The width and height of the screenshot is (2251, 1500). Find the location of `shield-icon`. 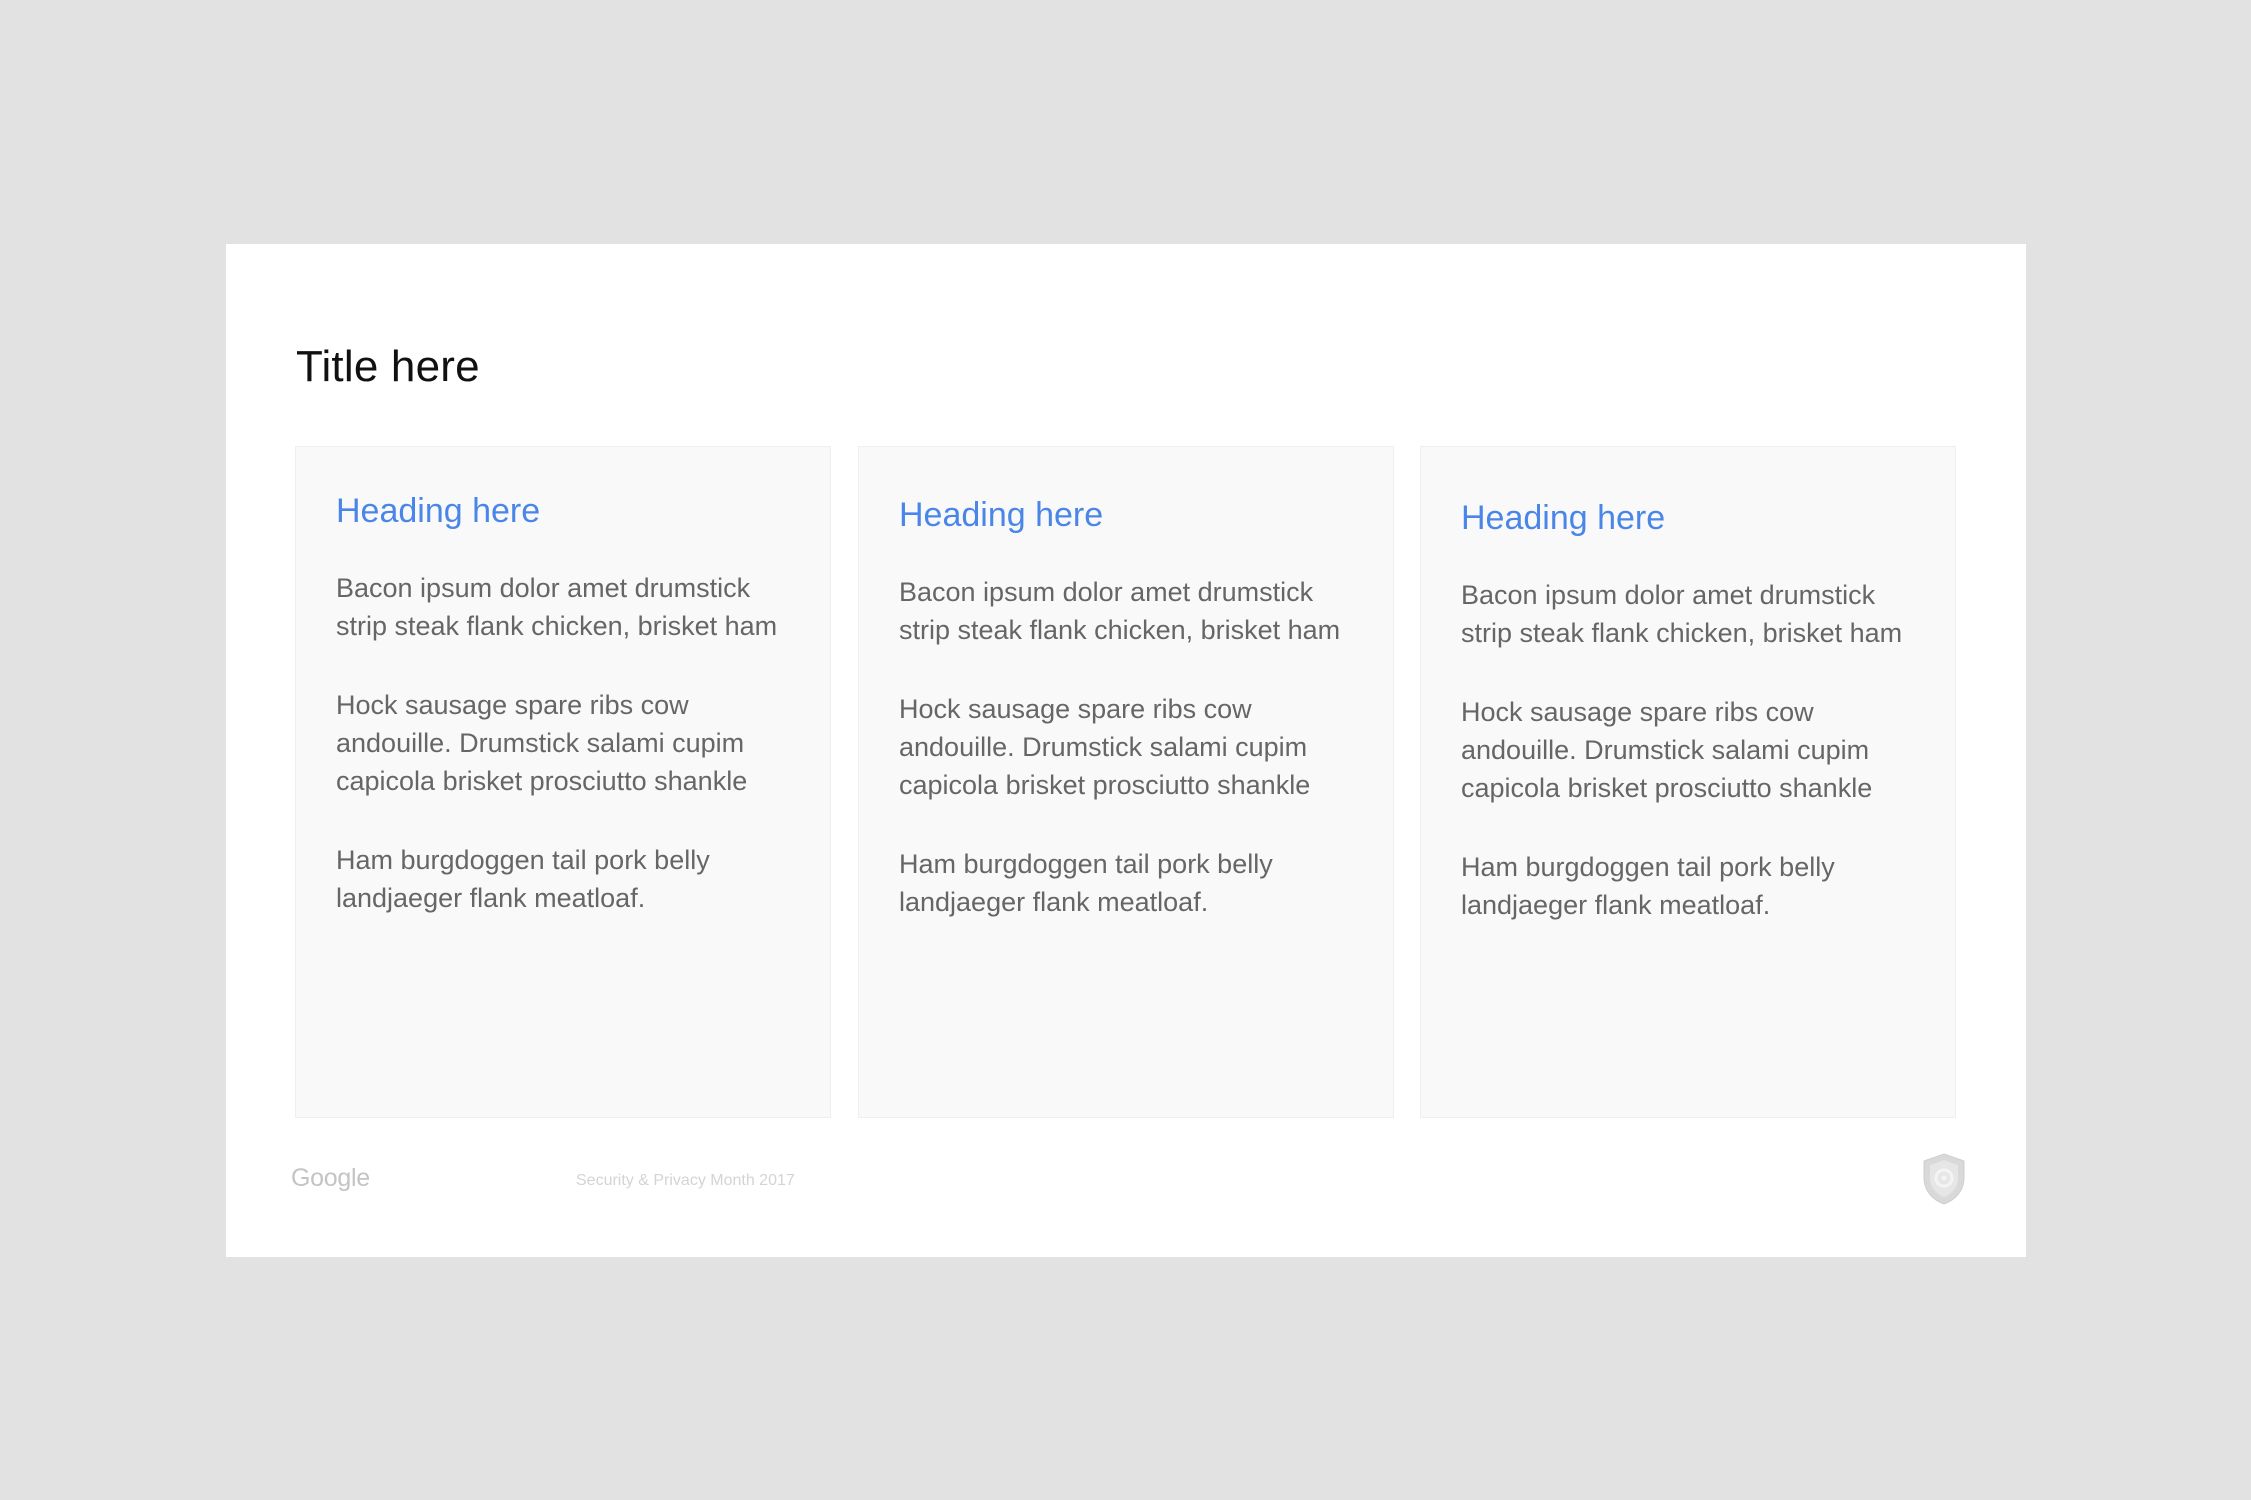

shield-icon is located at coordinates (1944, 1179).